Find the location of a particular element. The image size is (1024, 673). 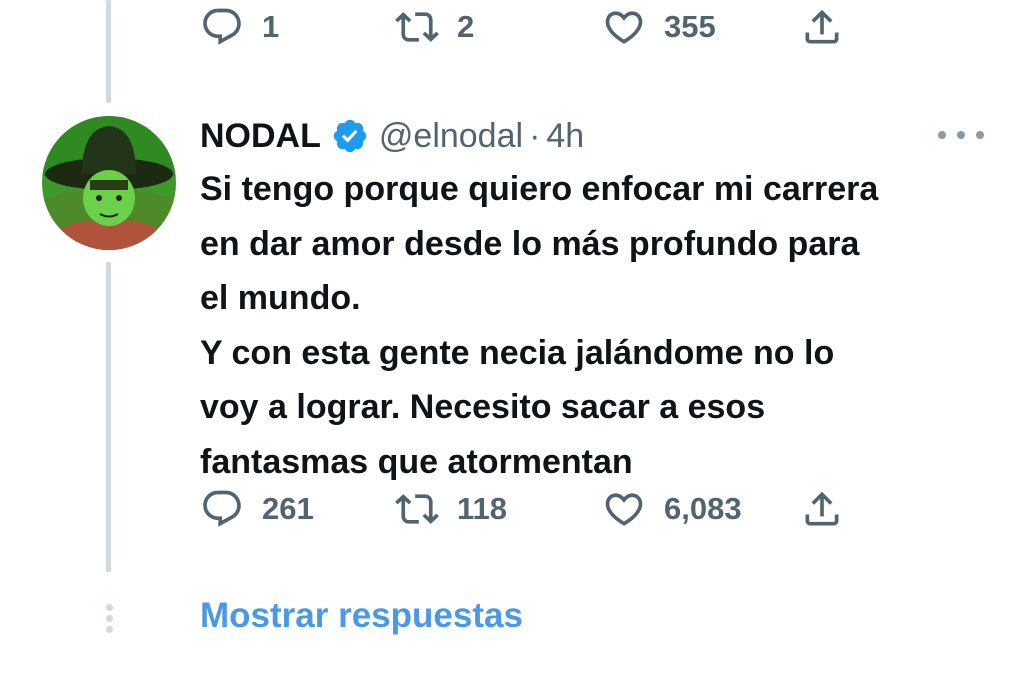

tweet-header: NODAL @elnodal · 4h is located at coordinates (392, 136).